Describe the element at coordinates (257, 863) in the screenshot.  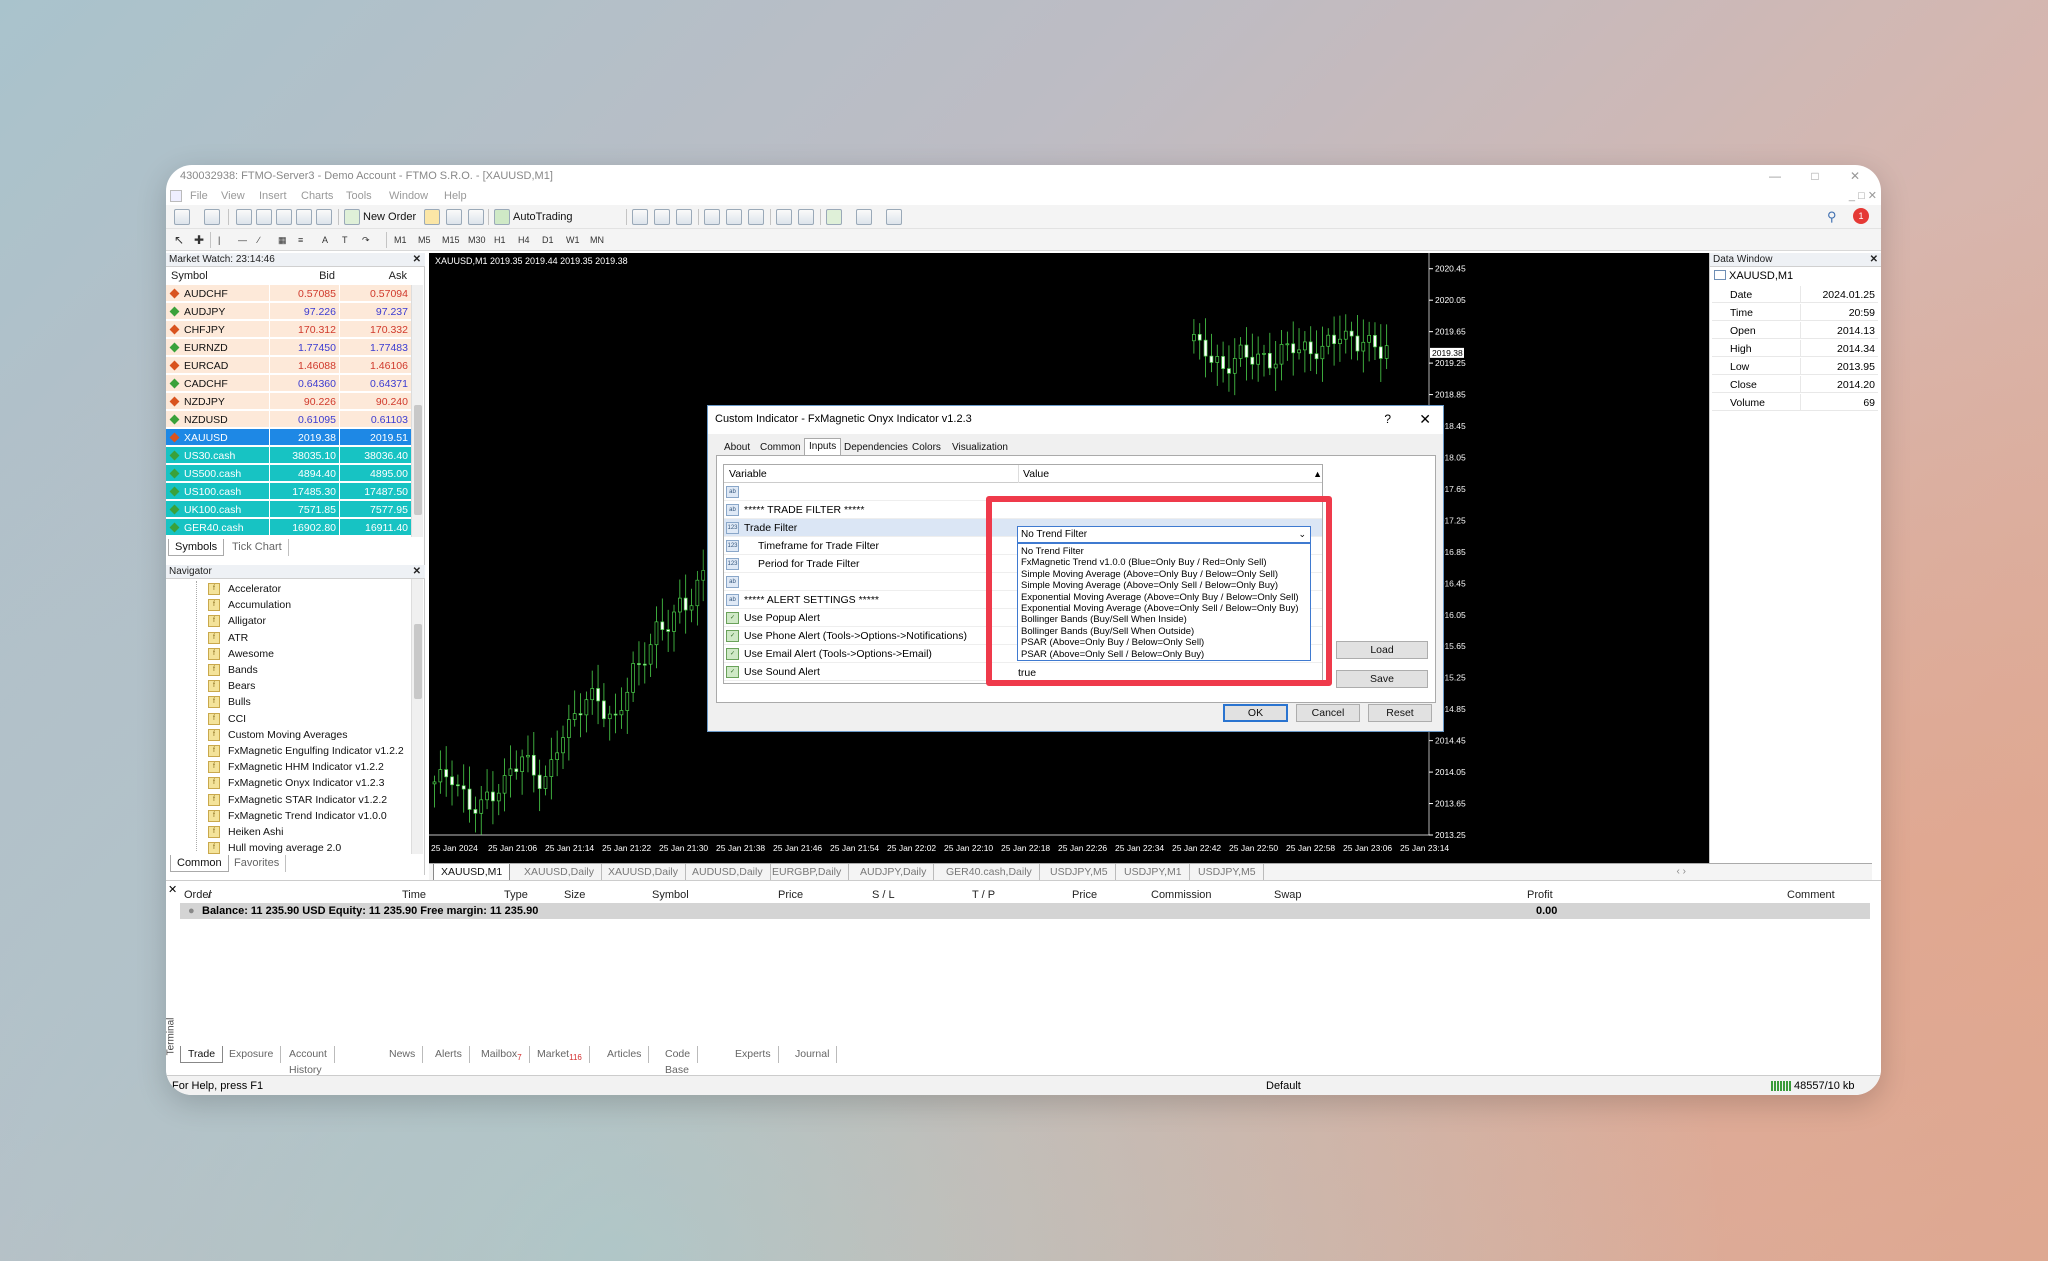
I see `tab-favorites: Favorites` at that location.